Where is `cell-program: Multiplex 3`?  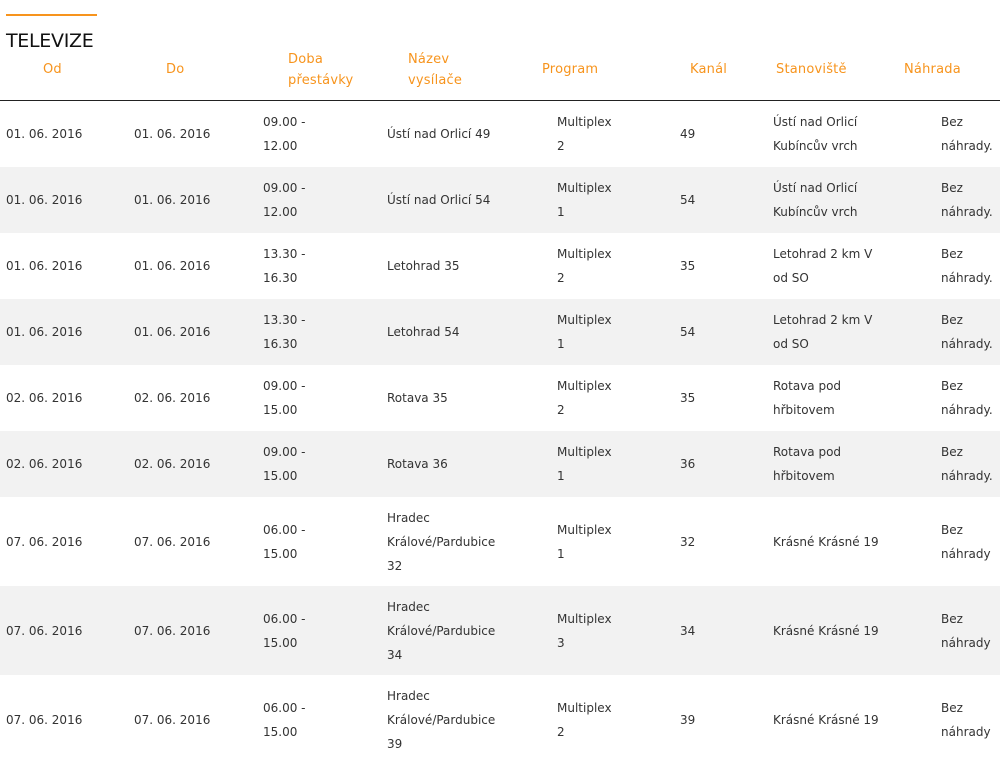 cell-program: Multiplex 3 is located at coordinates (584, 630).